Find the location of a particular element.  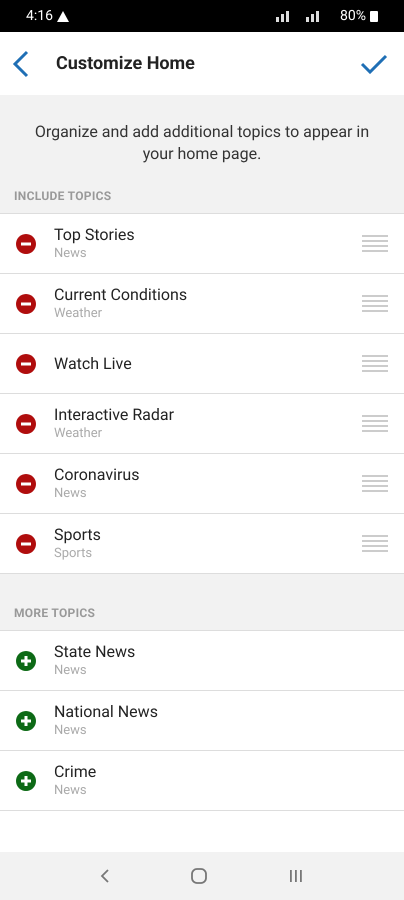

topic-title: State News is located at coordinates (95, 652).